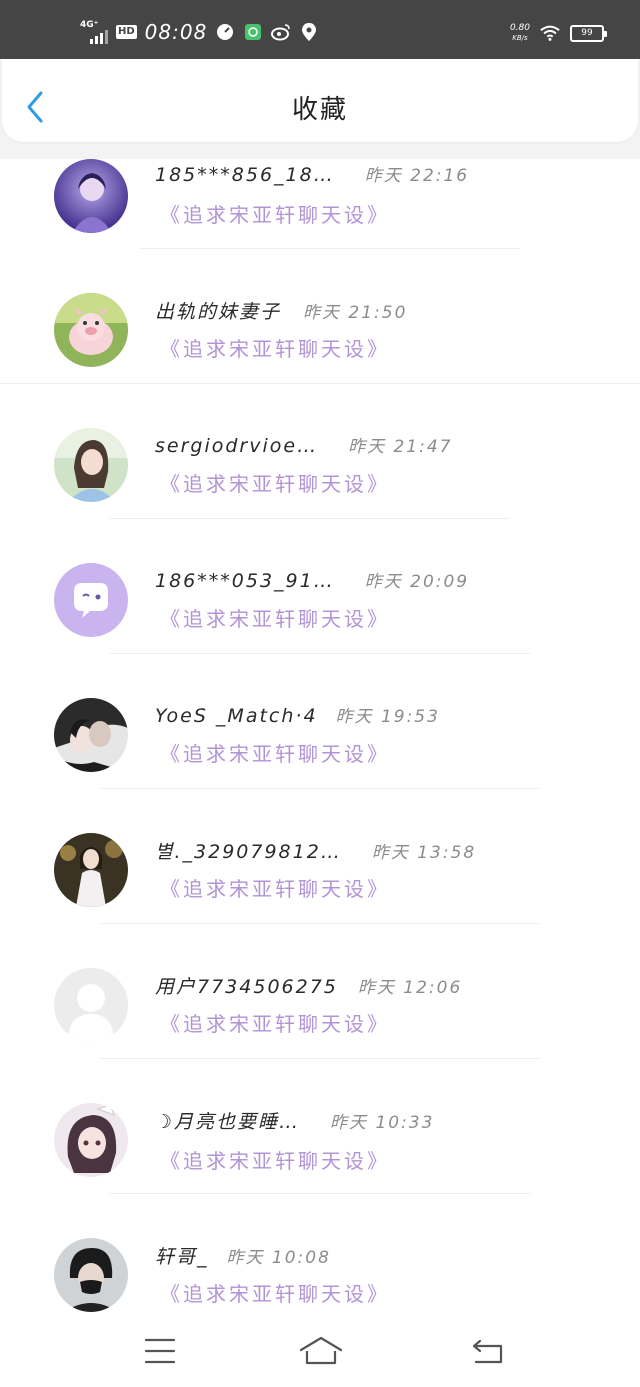 This screenshot has height=1387, width=640. I want to click on battery-icon: 99, so click(588, 33).